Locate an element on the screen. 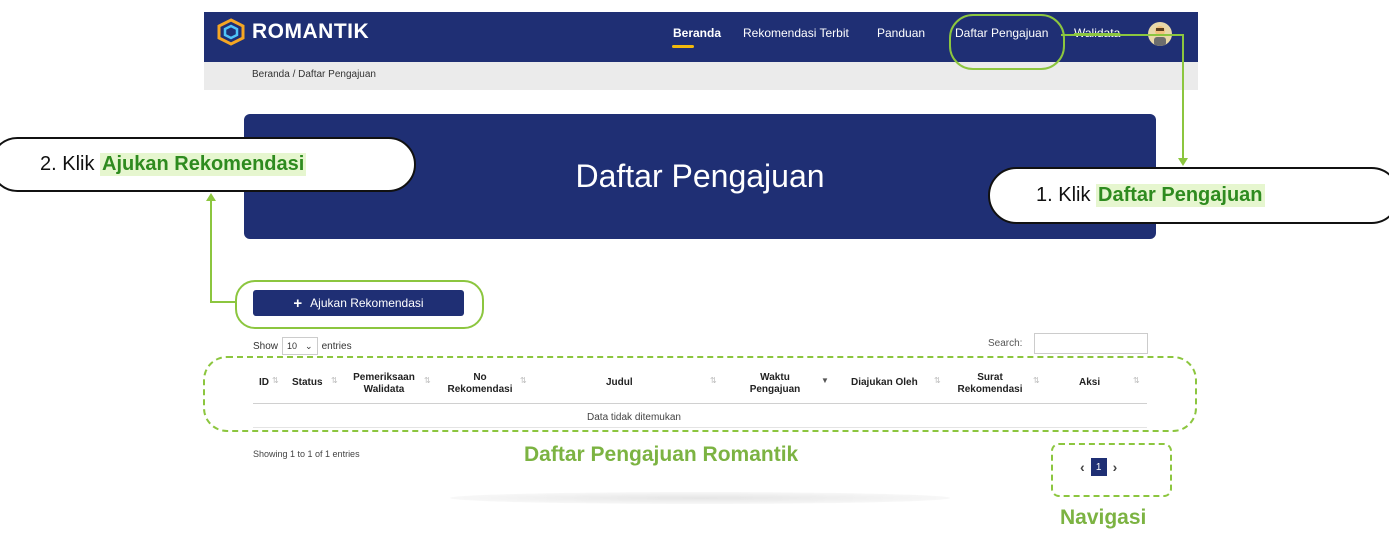 This screenshot has height=533, width=1389. callout-step-2: 2. Klik Ajukan Rekomendasi is located at coordinates (208, 164).